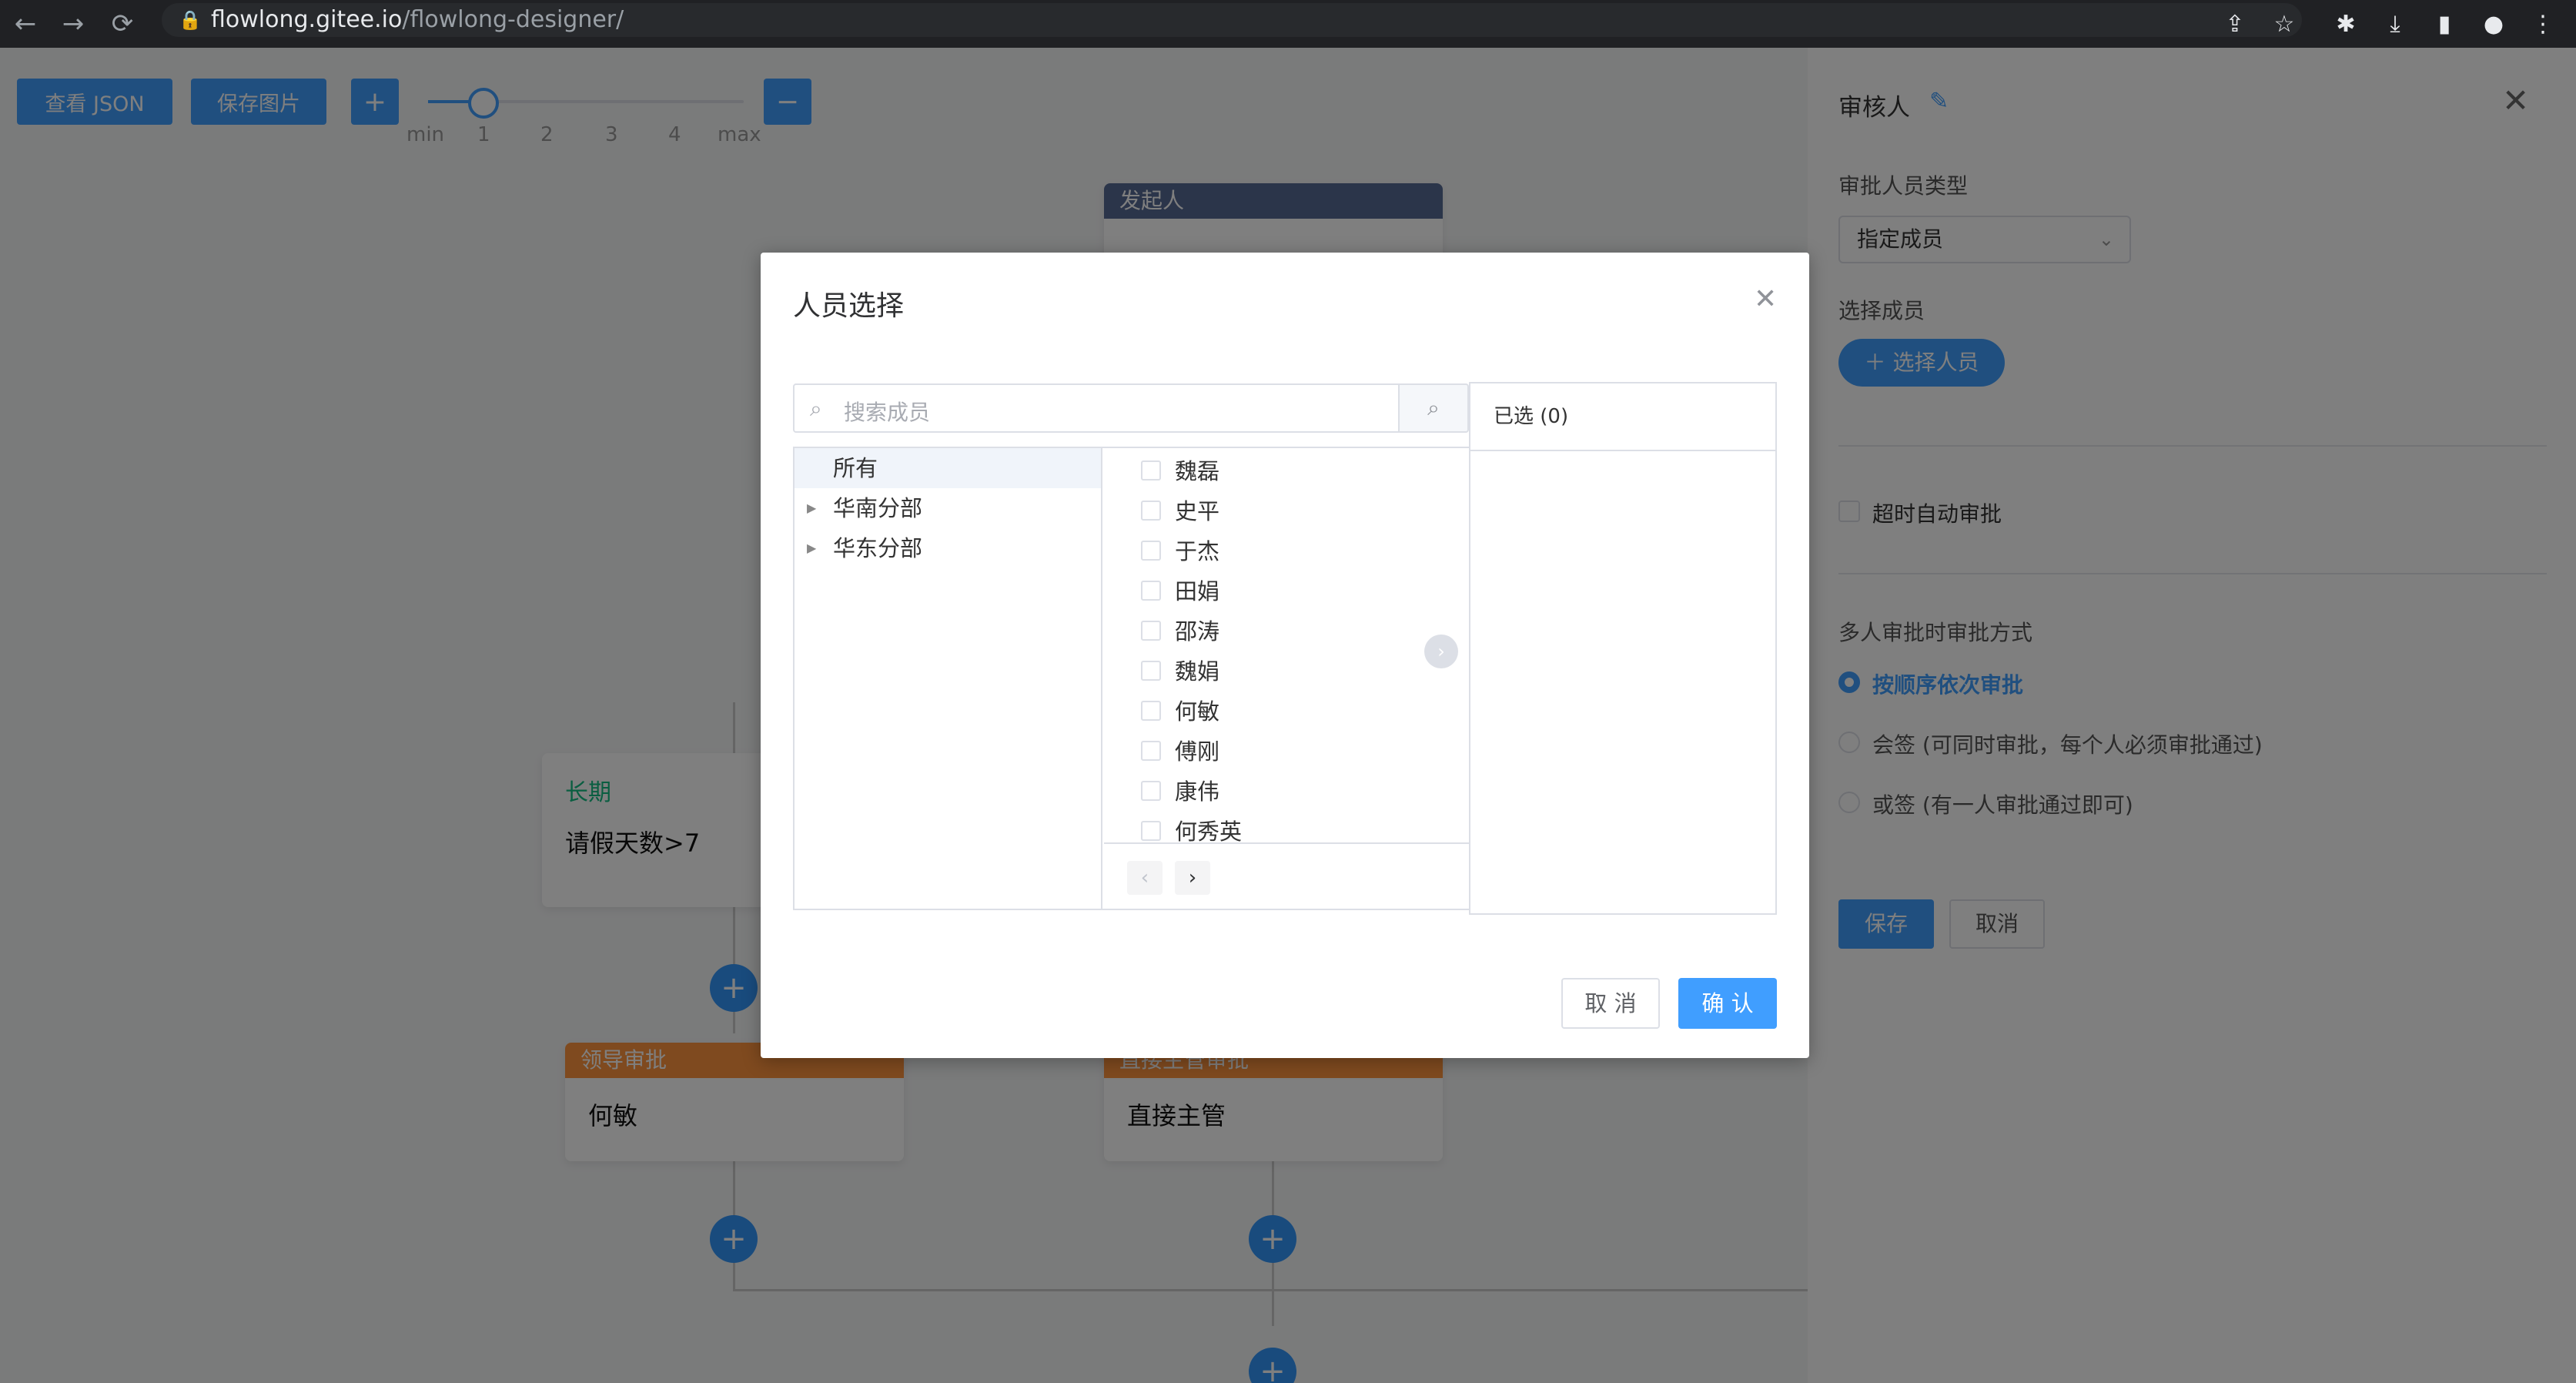 This screenshot has width=2576, height=1383. What do you see at coordinates (1209, 832) in the screenshot?
I see `member-name: 何秀英` at bounding box center [1209, 832].